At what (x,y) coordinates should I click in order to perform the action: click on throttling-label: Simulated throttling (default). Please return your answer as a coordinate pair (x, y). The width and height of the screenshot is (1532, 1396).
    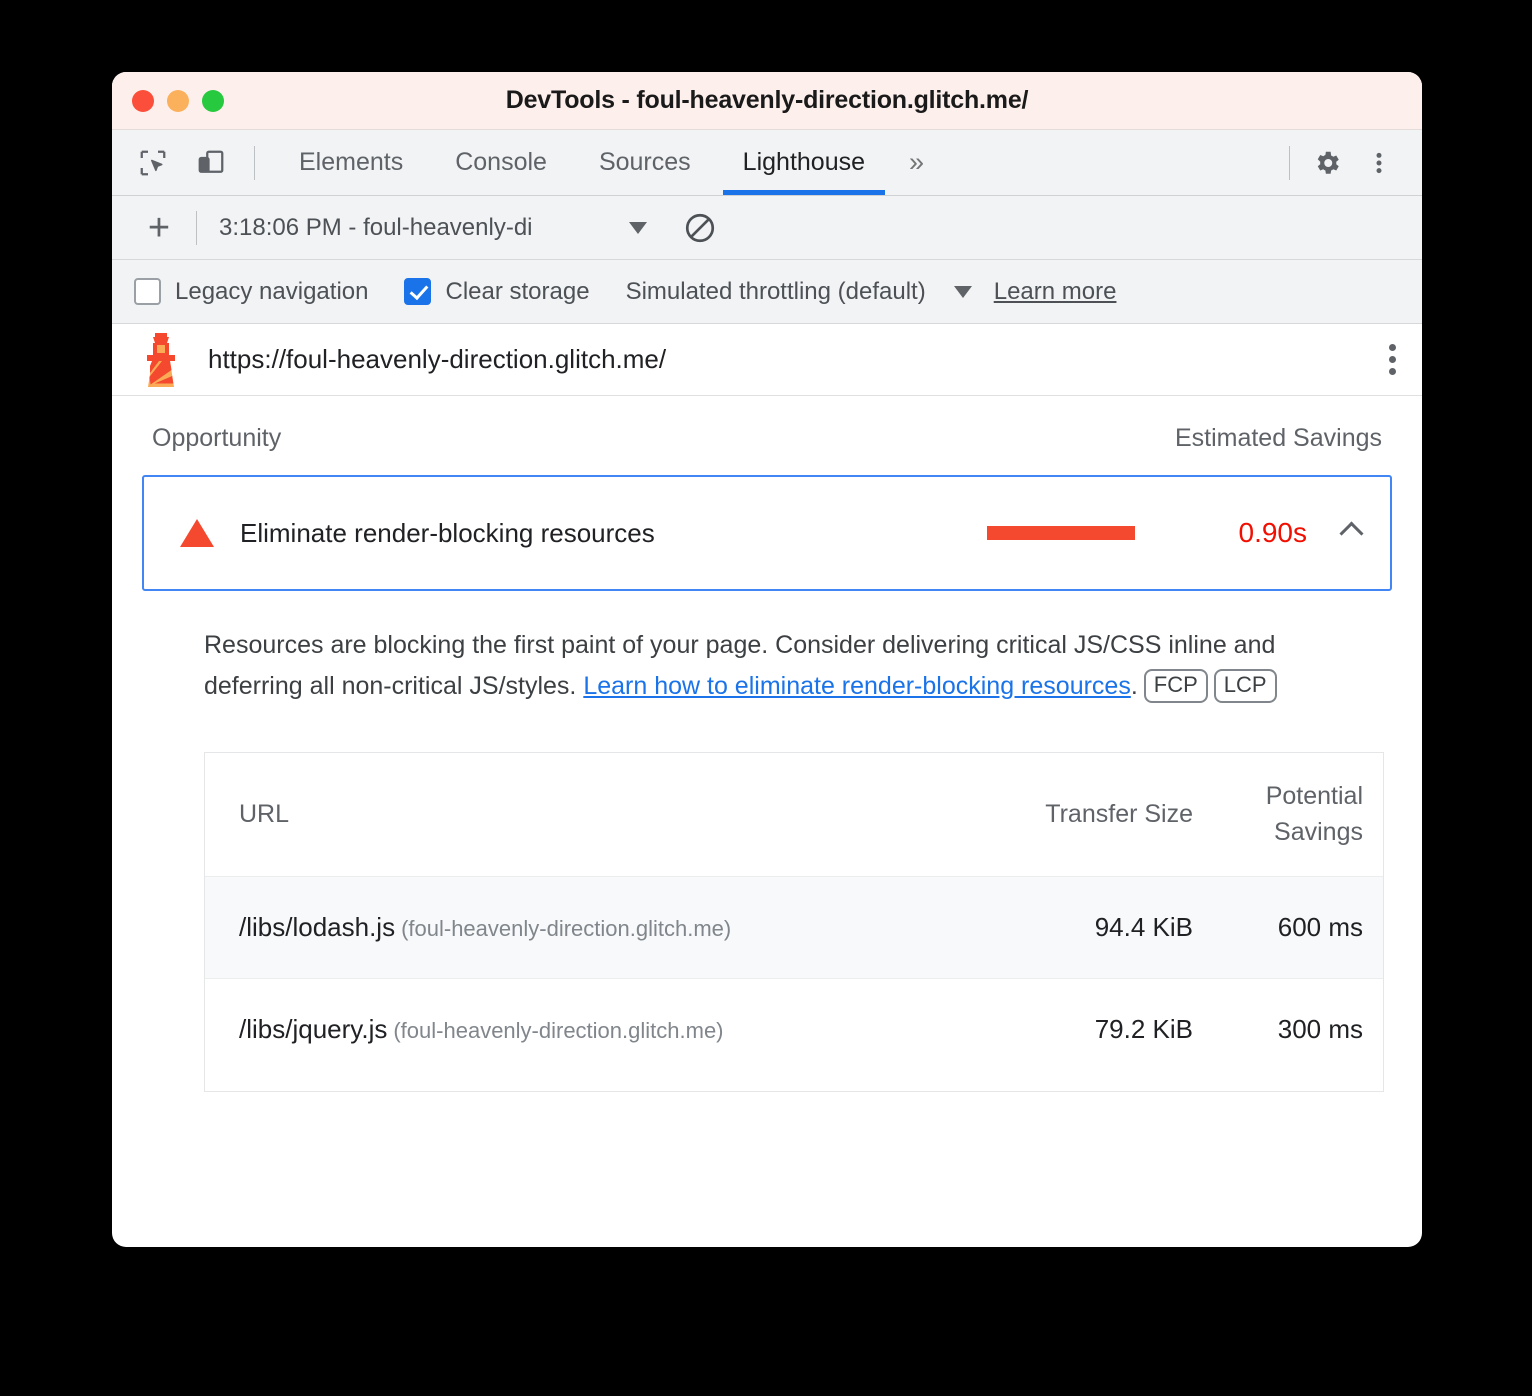
    Looking at the image, I should click on (775, 291).